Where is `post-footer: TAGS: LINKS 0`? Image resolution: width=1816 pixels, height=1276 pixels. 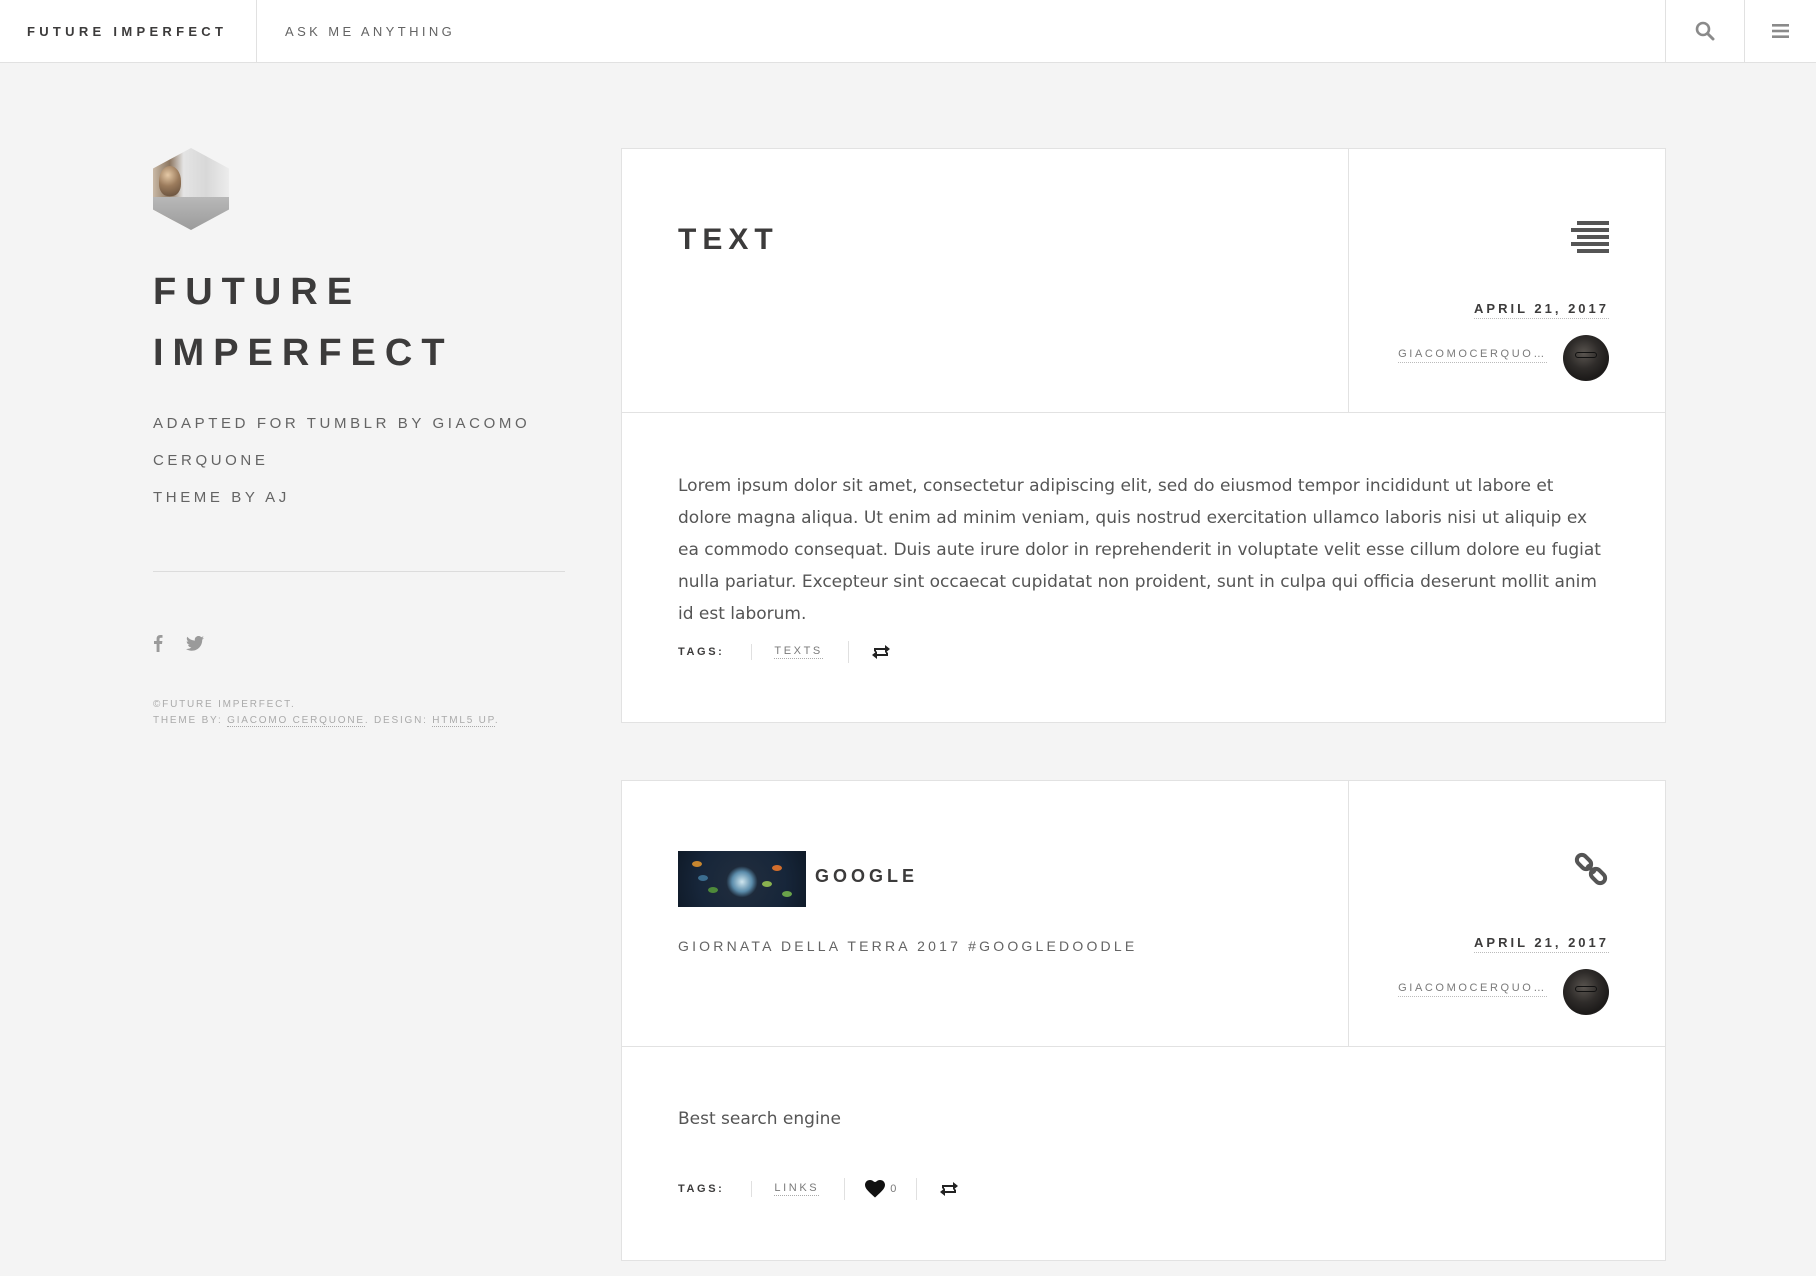 post-footer: TAGS: LINKS 0 is located at coordinates (818, 1189).